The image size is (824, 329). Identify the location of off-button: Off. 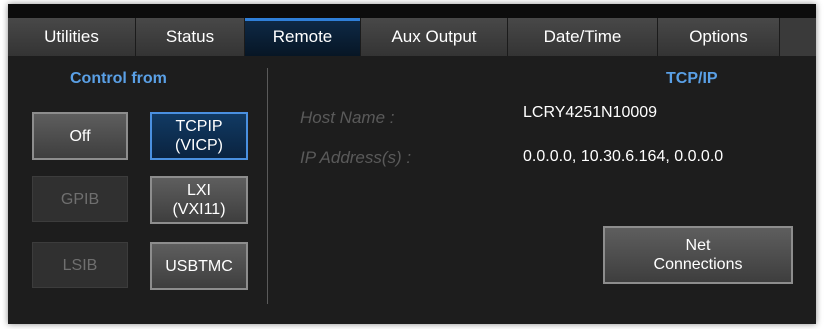
(80, 136).